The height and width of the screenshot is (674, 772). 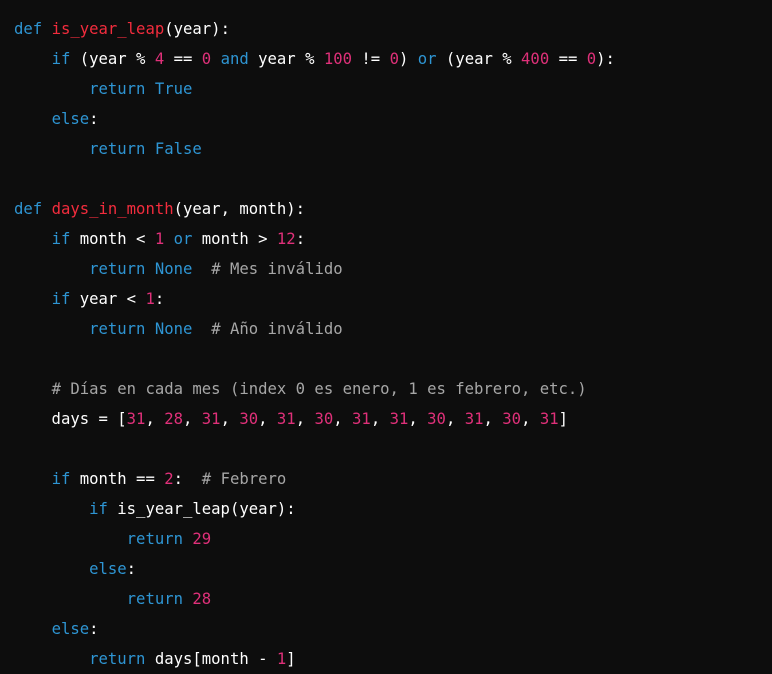 I want to click on code-line: return 28, so click(x=393, y=599).